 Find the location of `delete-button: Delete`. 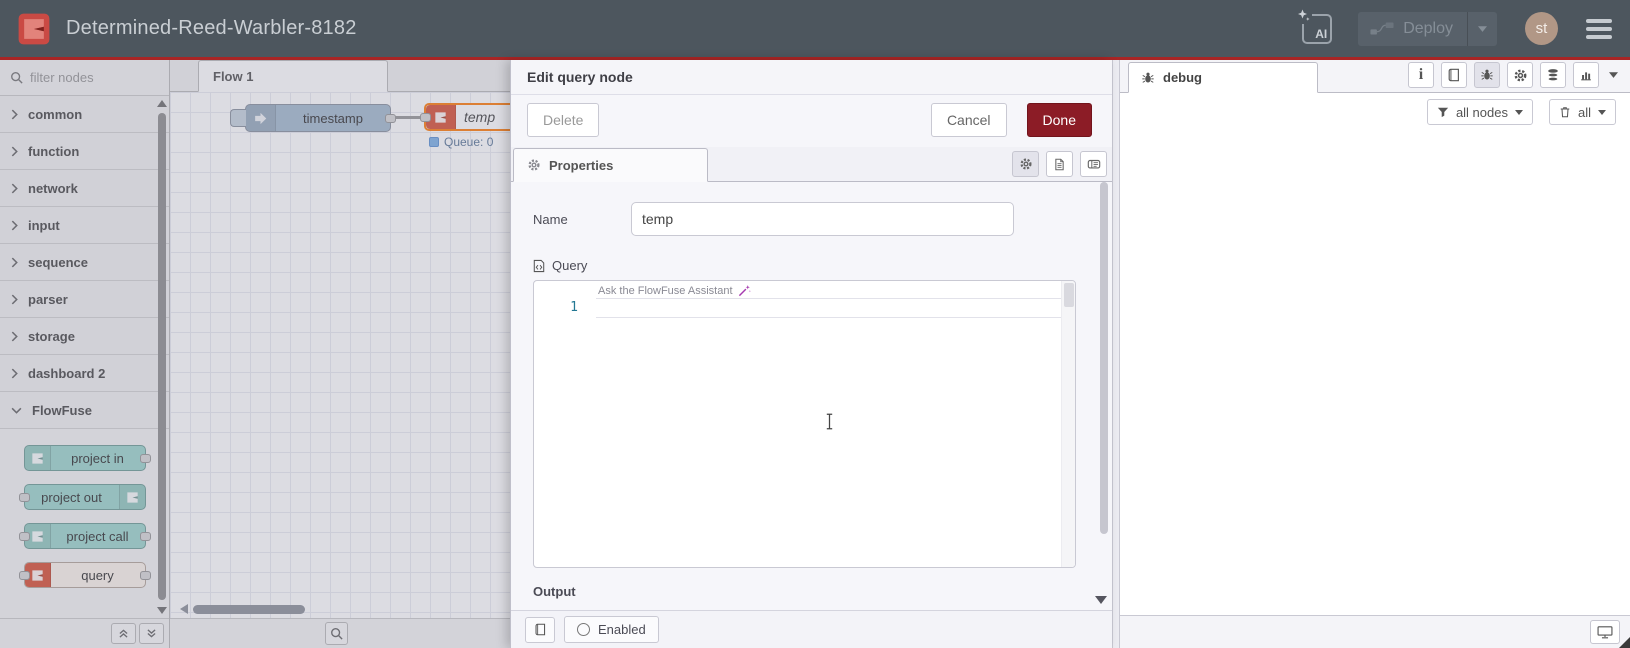

delete-button: Delete is located at coordinates (563, 120).